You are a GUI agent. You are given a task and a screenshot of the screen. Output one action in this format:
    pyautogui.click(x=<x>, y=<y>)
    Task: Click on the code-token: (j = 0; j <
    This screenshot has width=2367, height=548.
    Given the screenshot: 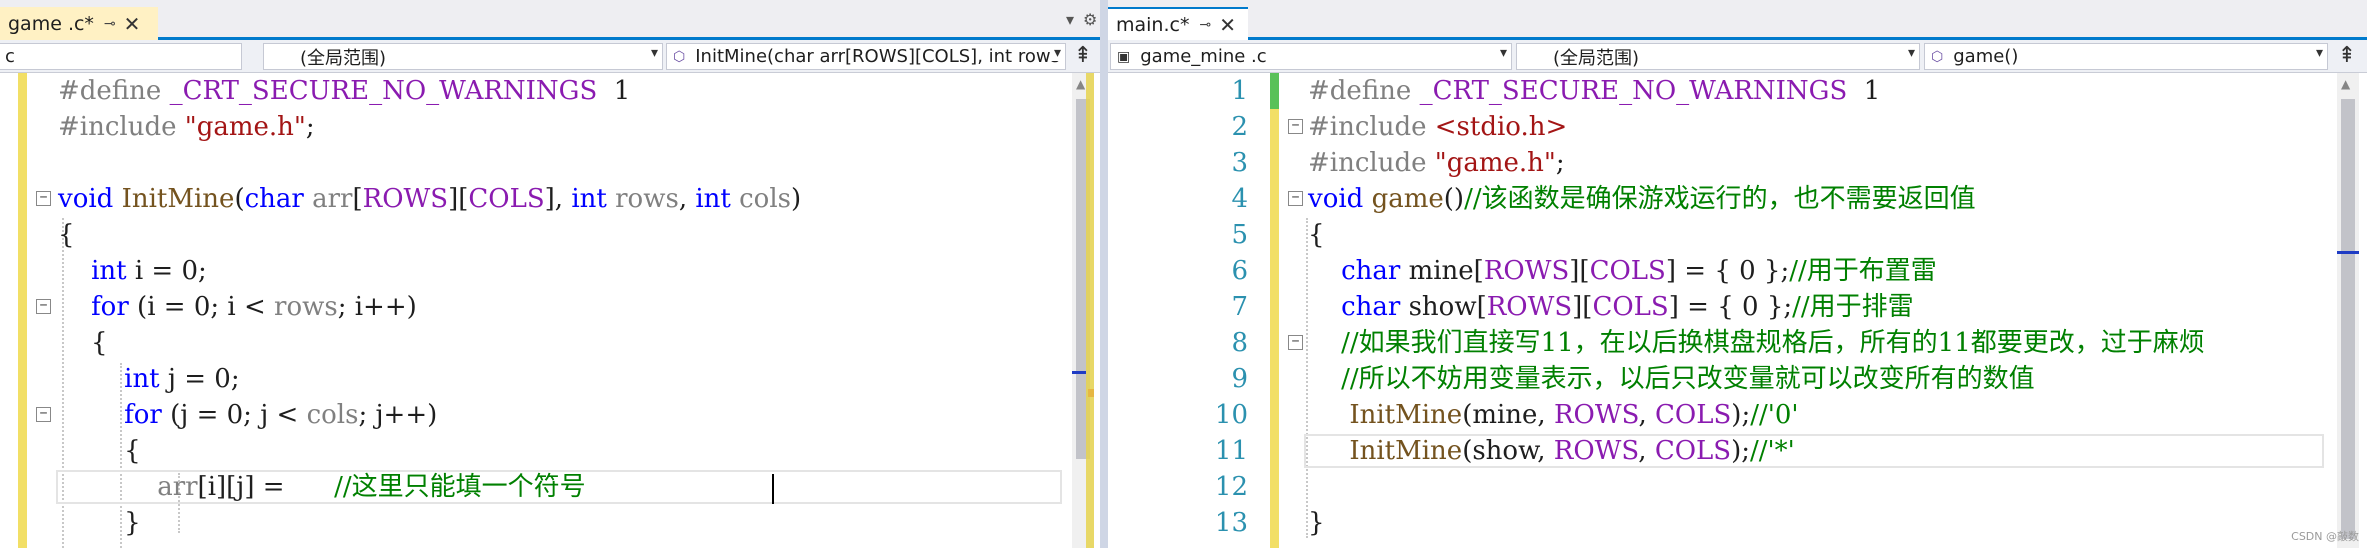 What is the action you would take?
    pyautogui.click(x=238, y=415)
    